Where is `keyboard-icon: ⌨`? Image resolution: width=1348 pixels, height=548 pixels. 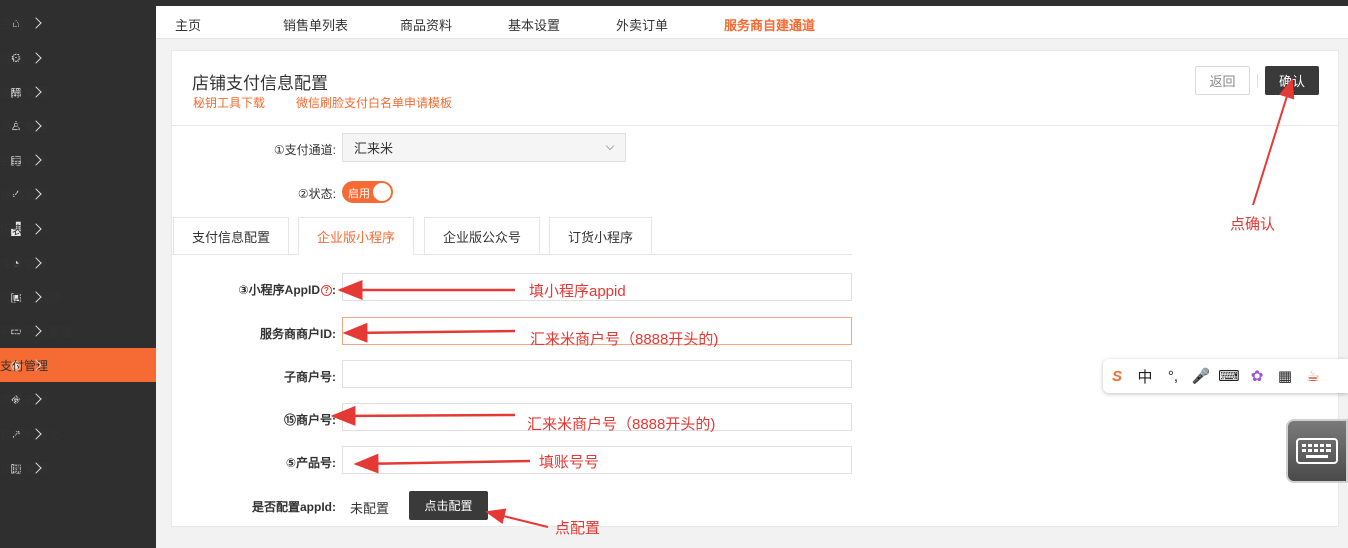
keyboard-icon: ⌨ is located at coordinates (1229, 376).